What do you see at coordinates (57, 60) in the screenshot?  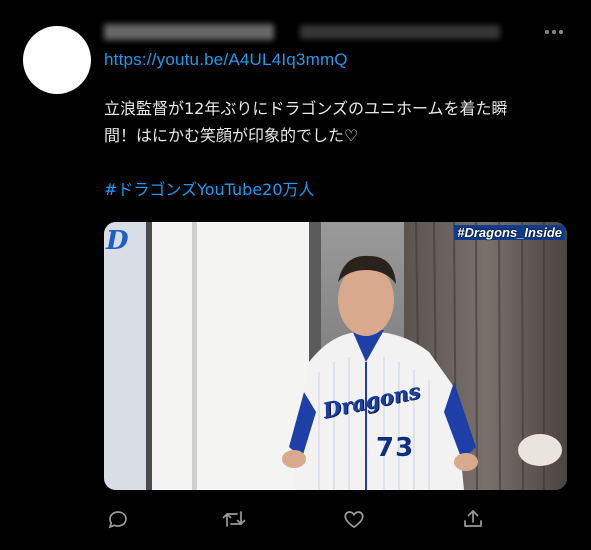 I see `avatar` at bounding box center [57, 60].